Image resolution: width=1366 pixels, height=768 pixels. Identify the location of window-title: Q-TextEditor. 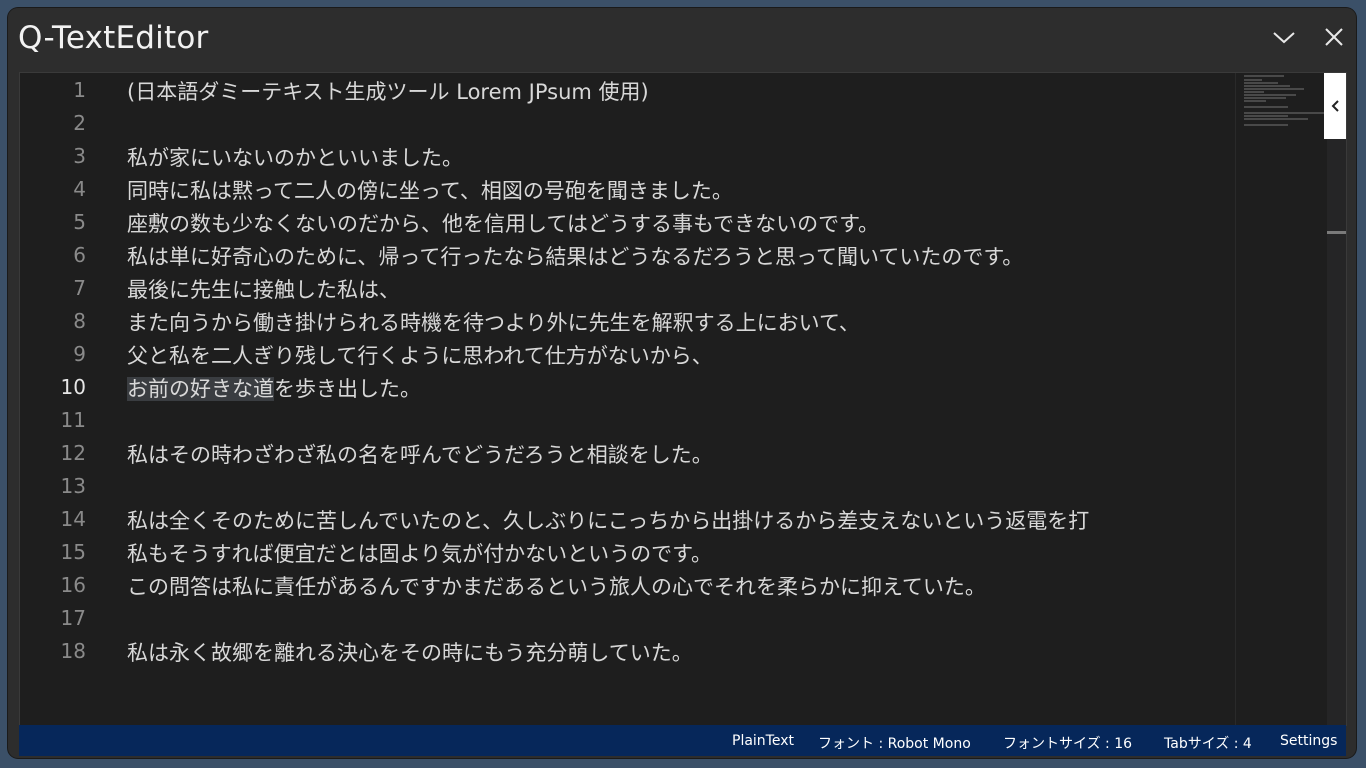
(113, 38).